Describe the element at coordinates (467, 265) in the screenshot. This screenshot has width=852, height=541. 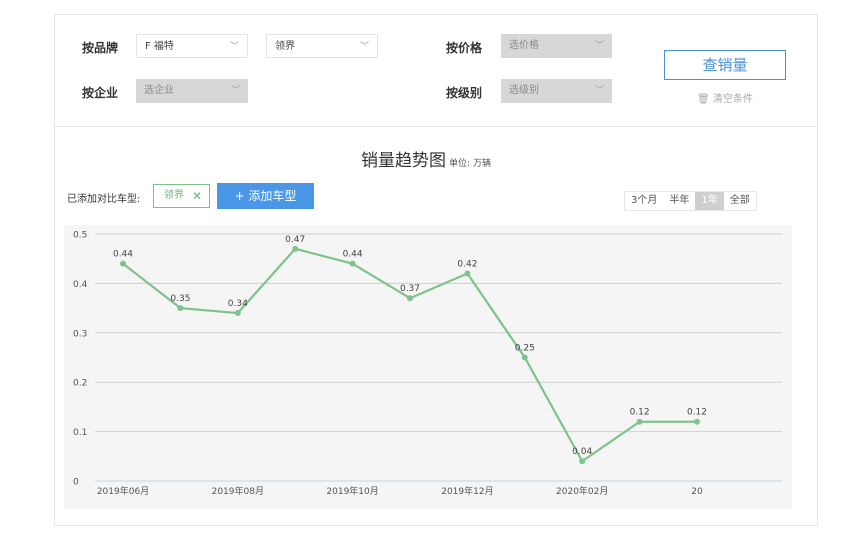
I see `data-label: 0.42` at that location.